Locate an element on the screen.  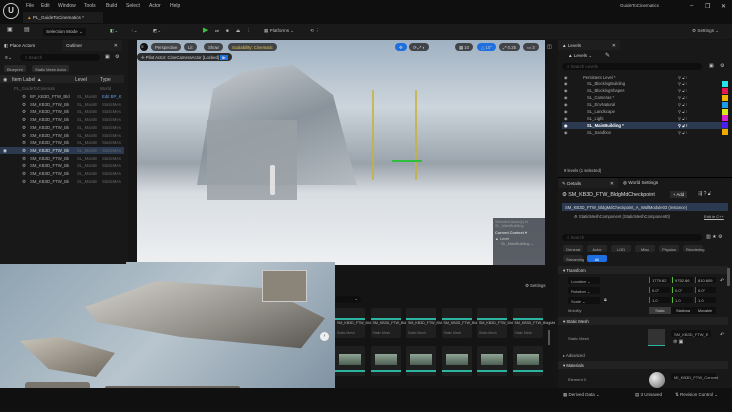
viewport-options-icon: ◫ is located at coordinates (549, 47).